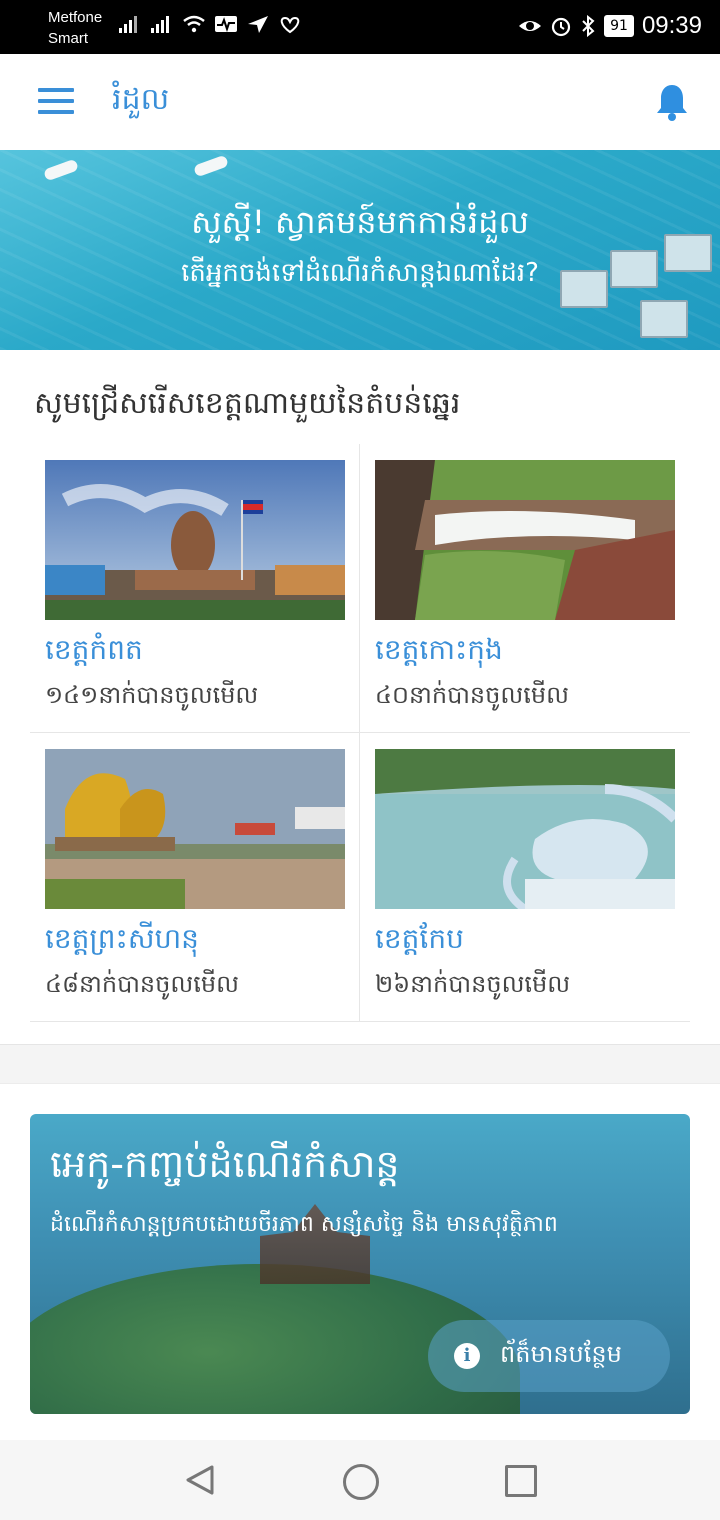 The width and height of the screenshot is (720, 1520). I want to click on section-title: សូមជ្រើសរើសខេត្តណាមួយនៃតំបន់ឆ្នេរ, so click(247, 403).